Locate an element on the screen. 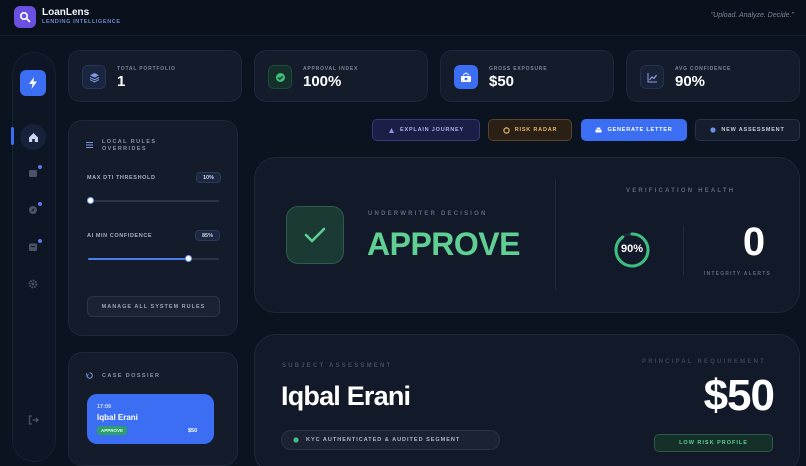 This screenshot has width=806, height=466. sidebar-item-home is located at coordinates (33, 137).